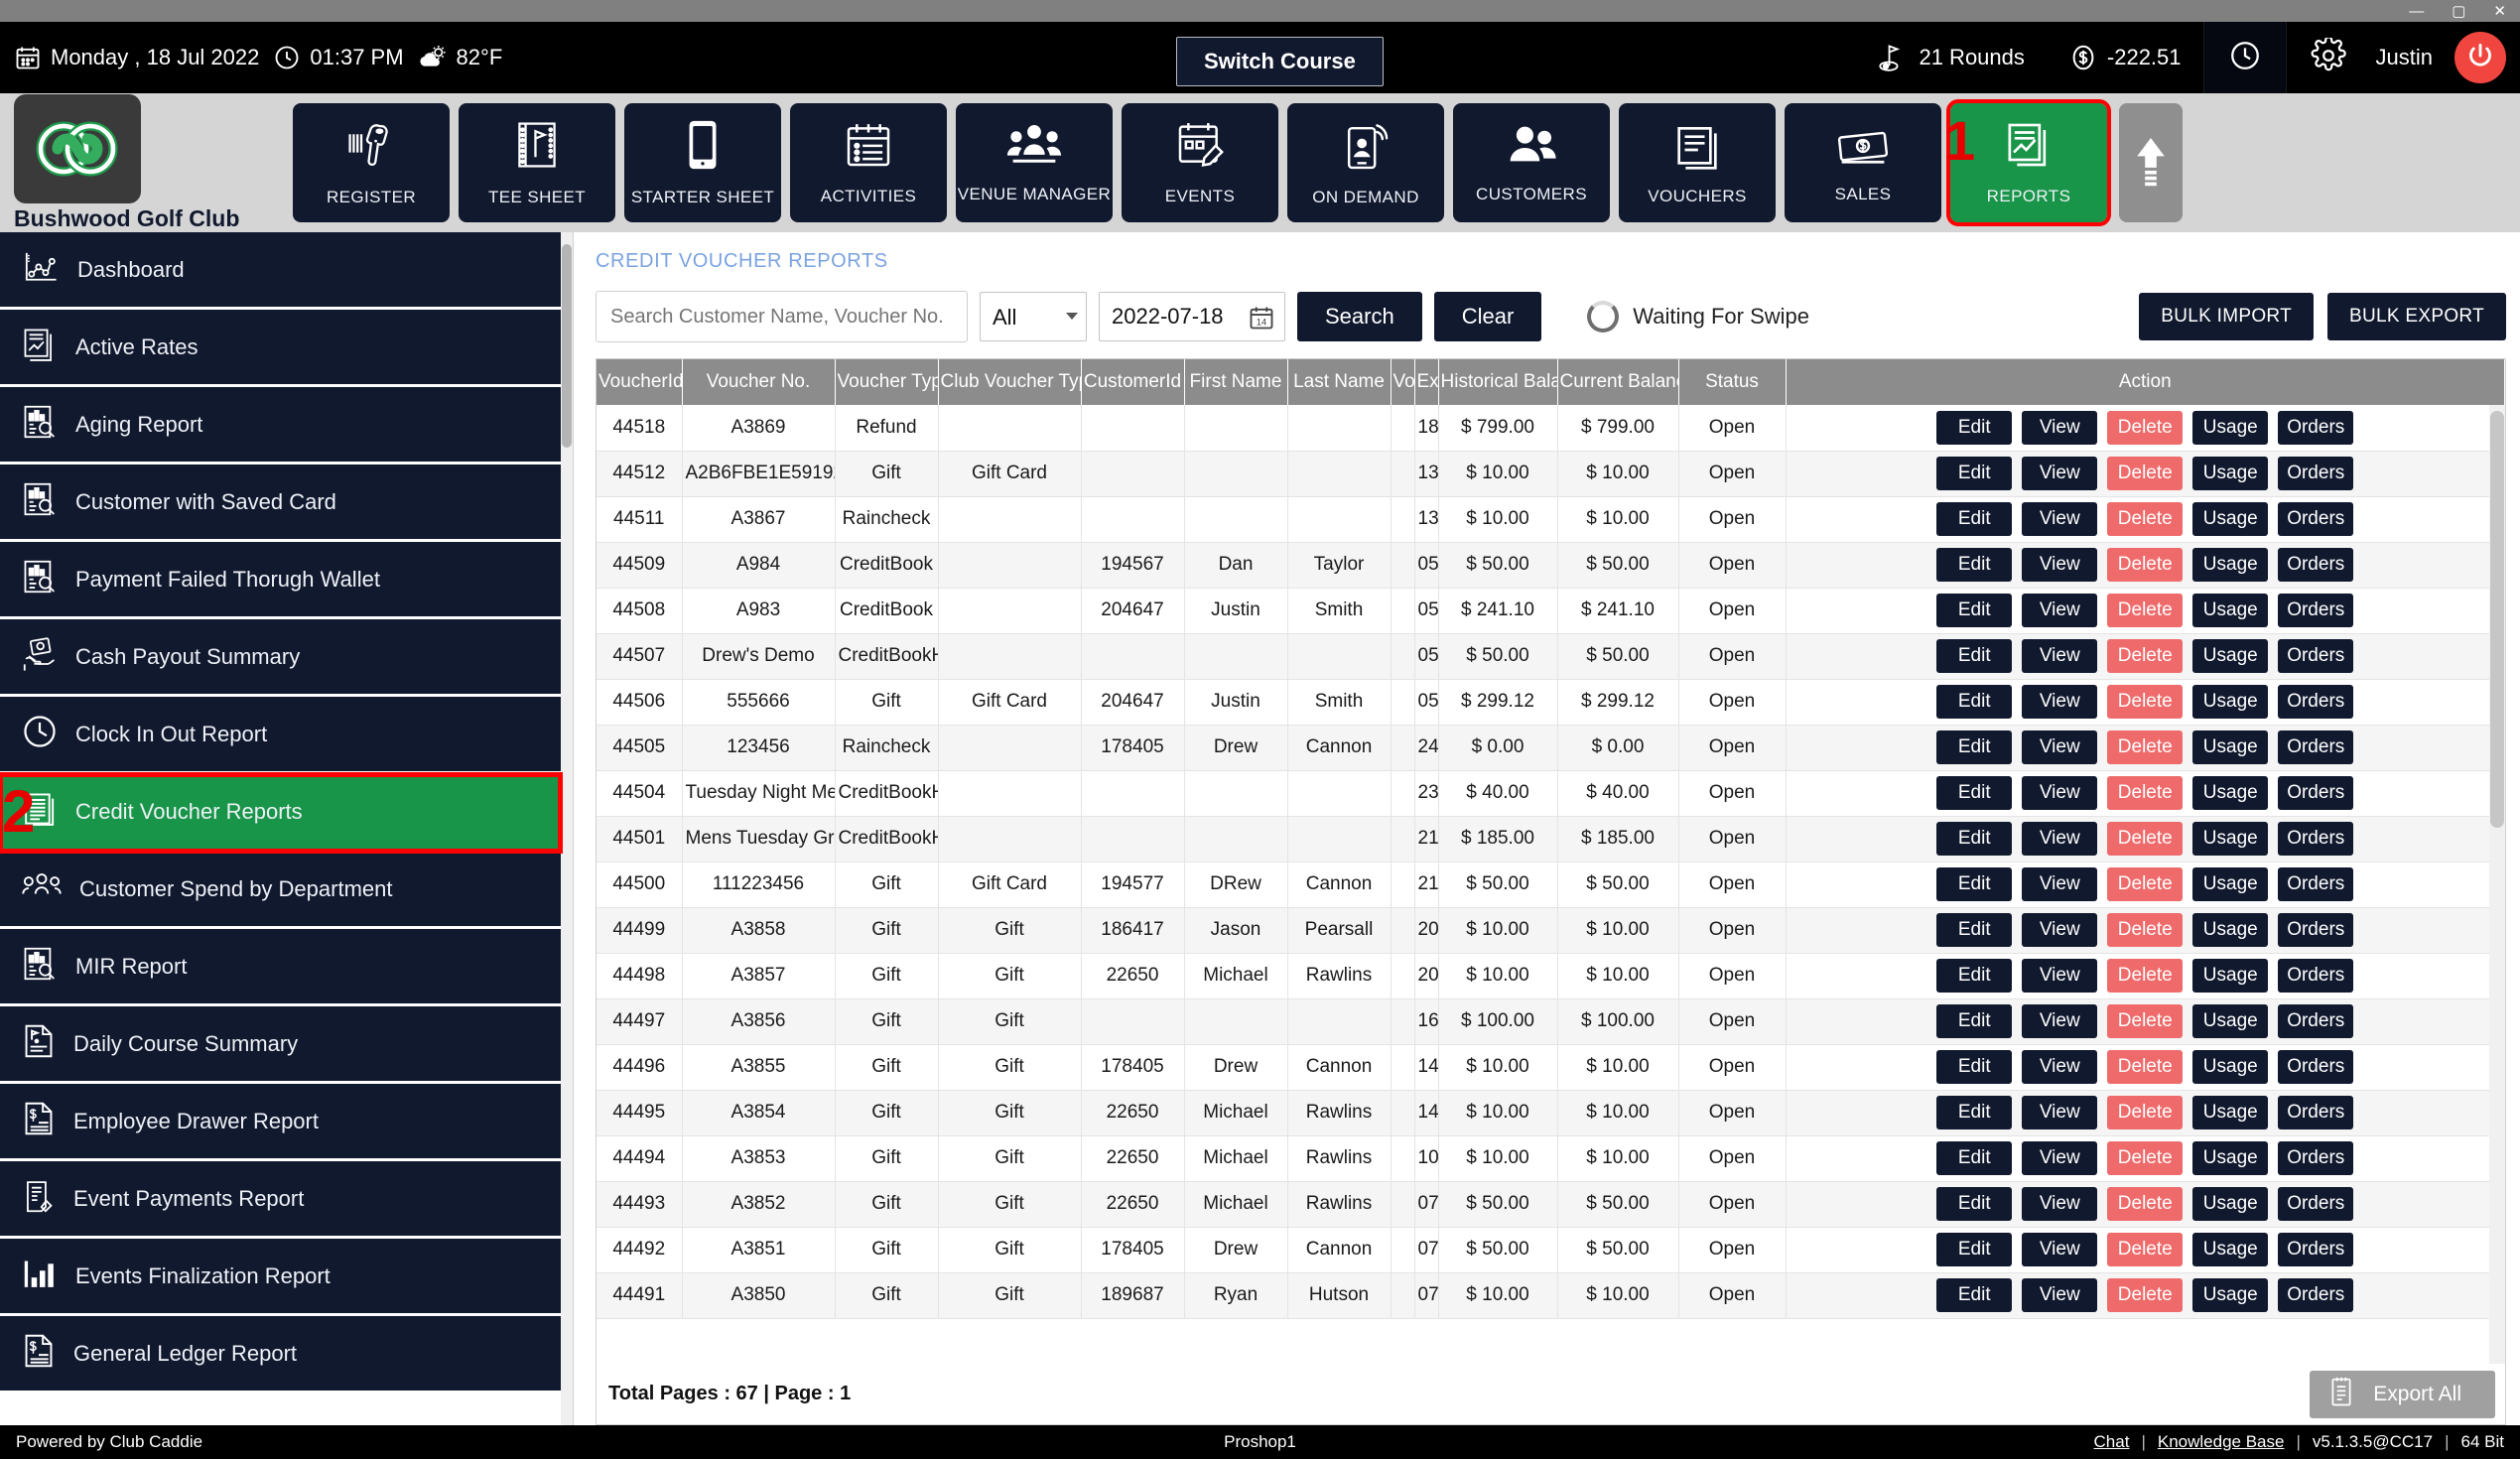 The height and width of the screenshot is (1459, 2520). I want to click on nav-item-tee-sheet: TEE SHEET, so click(537, 162).